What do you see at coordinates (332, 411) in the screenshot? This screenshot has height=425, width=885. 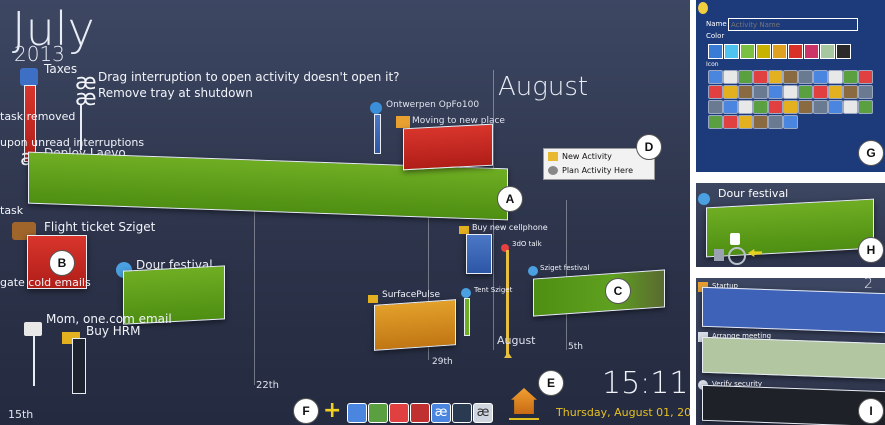 I see `add-icon: +` at bounding box center [332, 411].